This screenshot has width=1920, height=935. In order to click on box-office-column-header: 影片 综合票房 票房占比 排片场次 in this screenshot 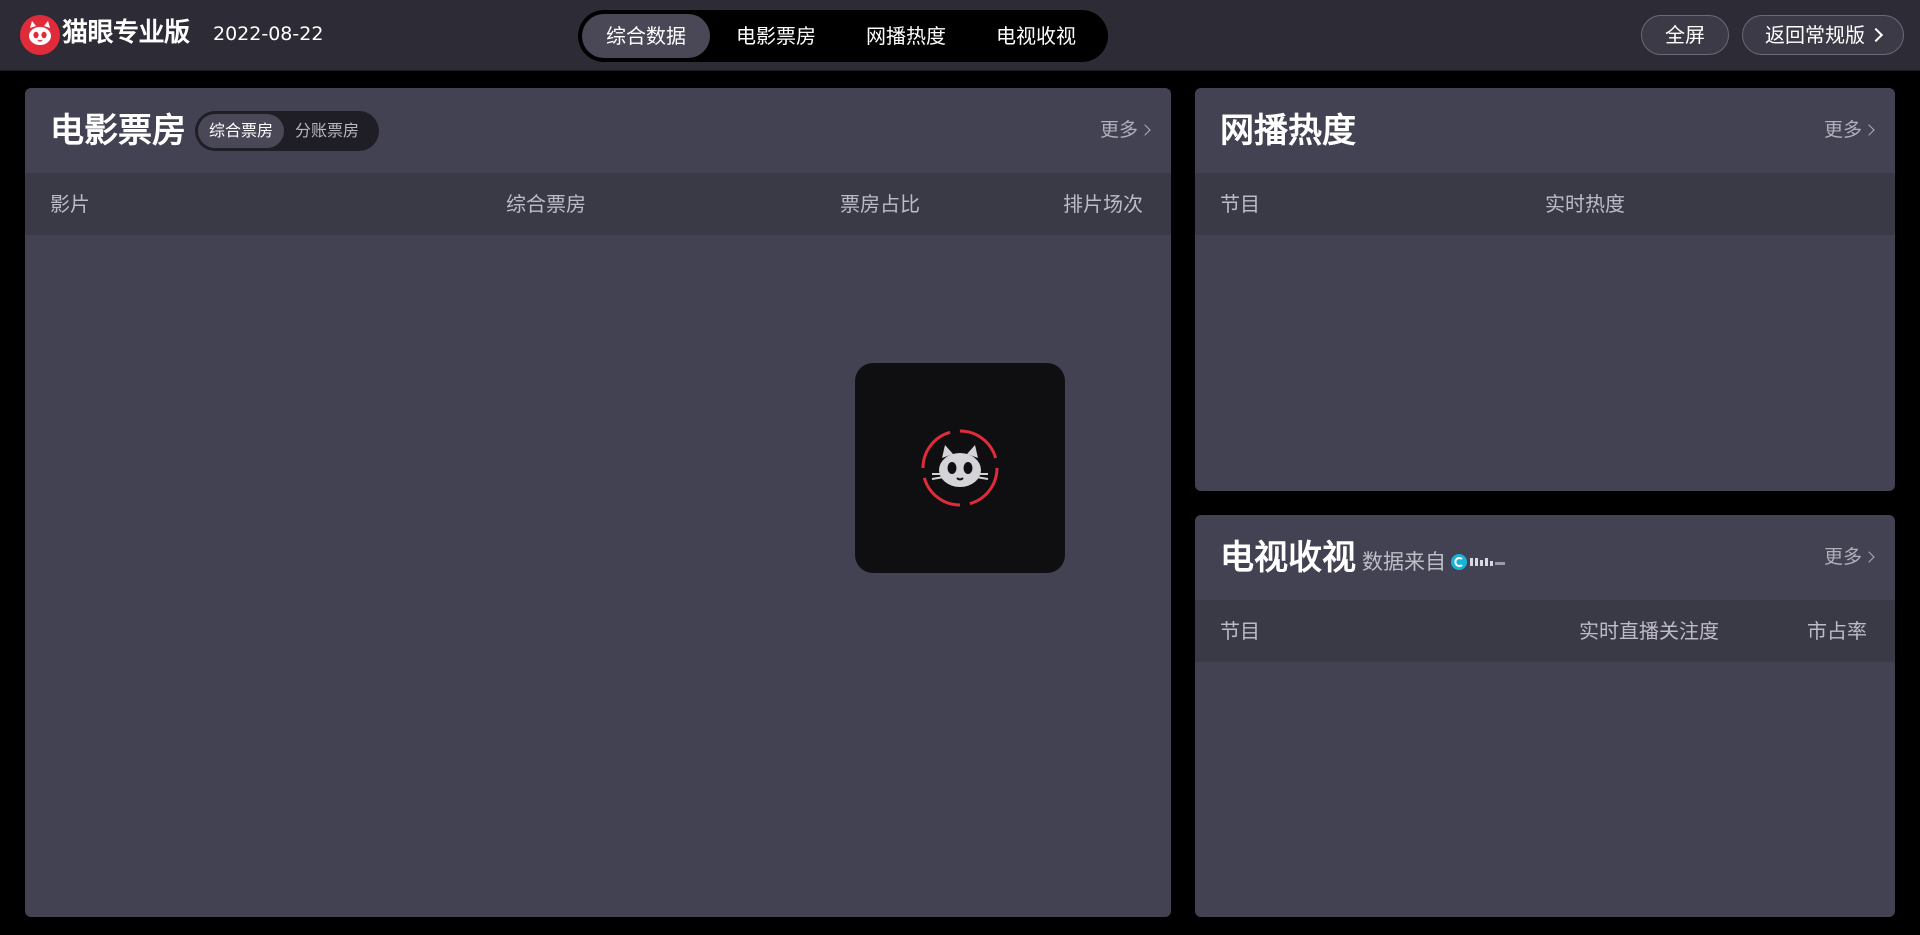, I will do `click(598, 204)`.